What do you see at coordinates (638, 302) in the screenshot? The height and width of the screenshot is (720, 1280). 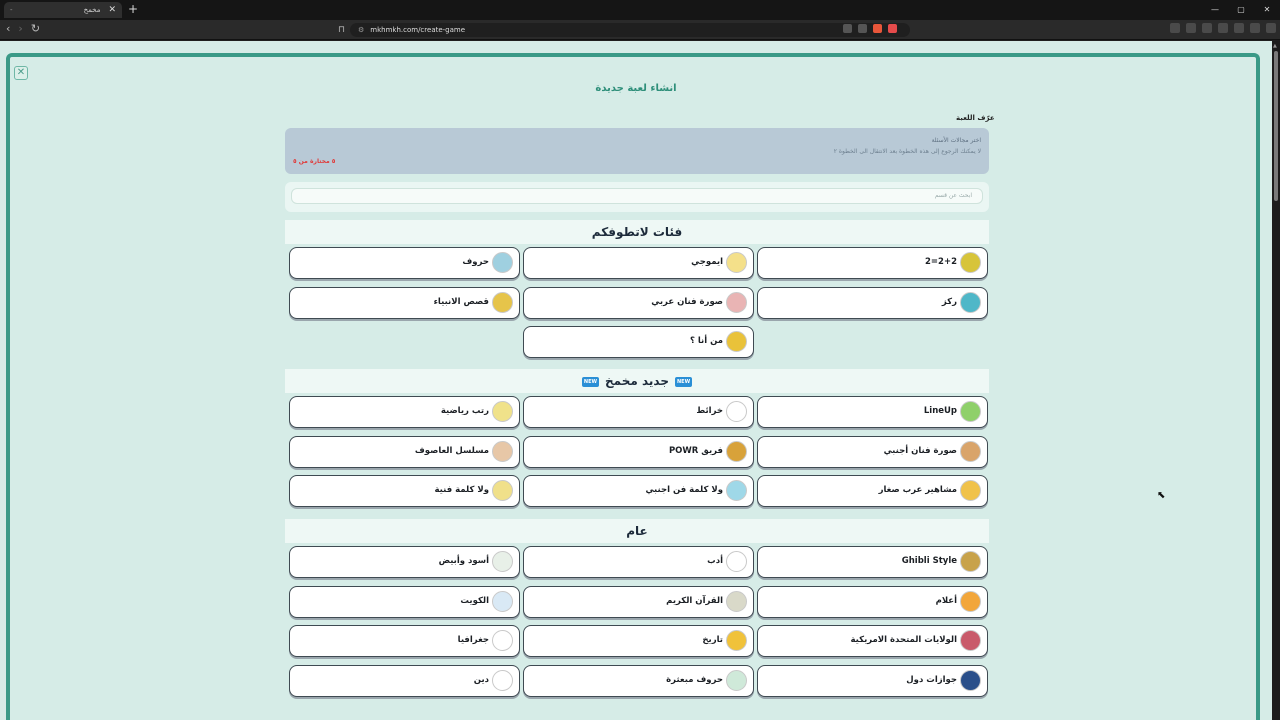 I see `category-card: صورة فنان عربي` at bounding box center [638, 302].